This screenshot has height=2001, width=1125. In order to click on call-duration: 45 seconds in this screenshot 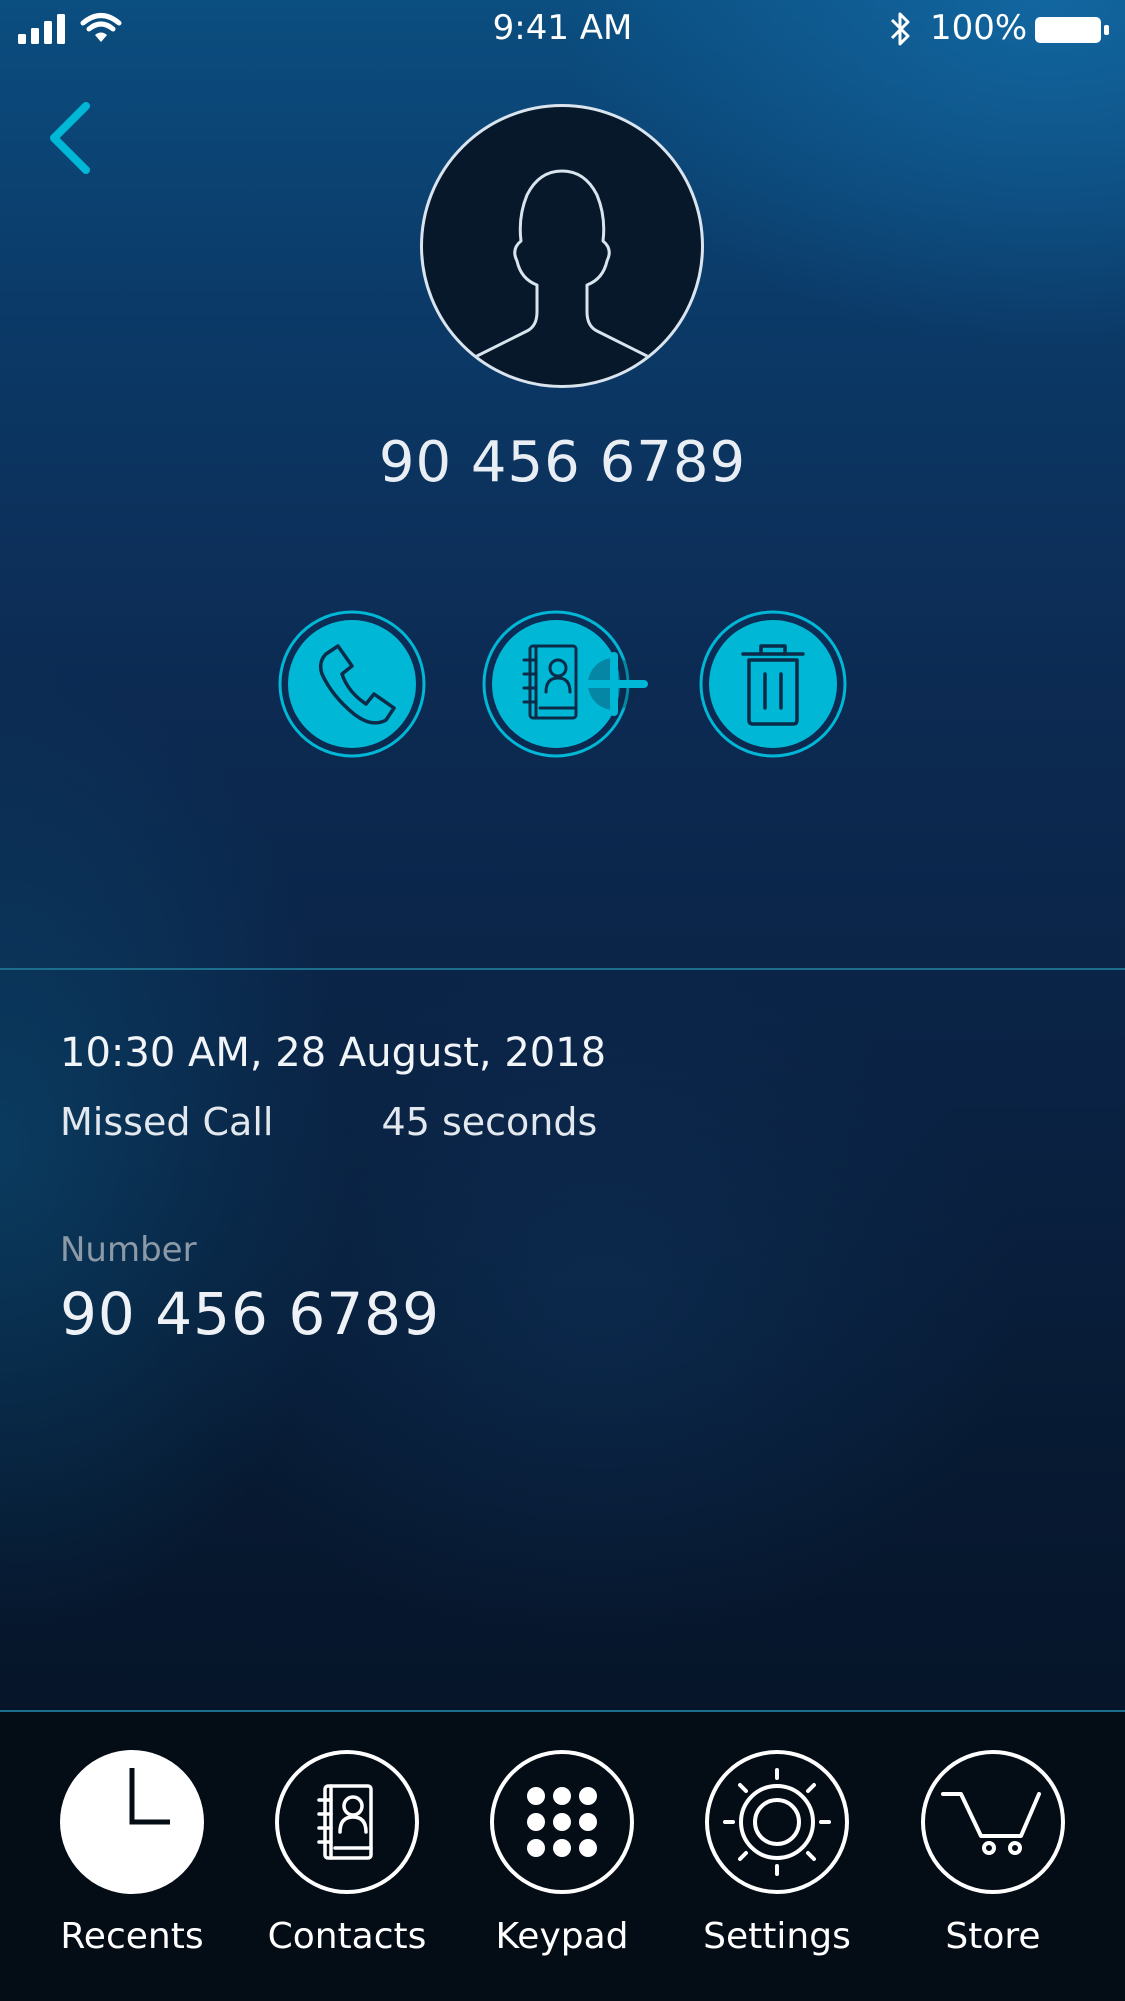, I will do `click(489, 1122)`.